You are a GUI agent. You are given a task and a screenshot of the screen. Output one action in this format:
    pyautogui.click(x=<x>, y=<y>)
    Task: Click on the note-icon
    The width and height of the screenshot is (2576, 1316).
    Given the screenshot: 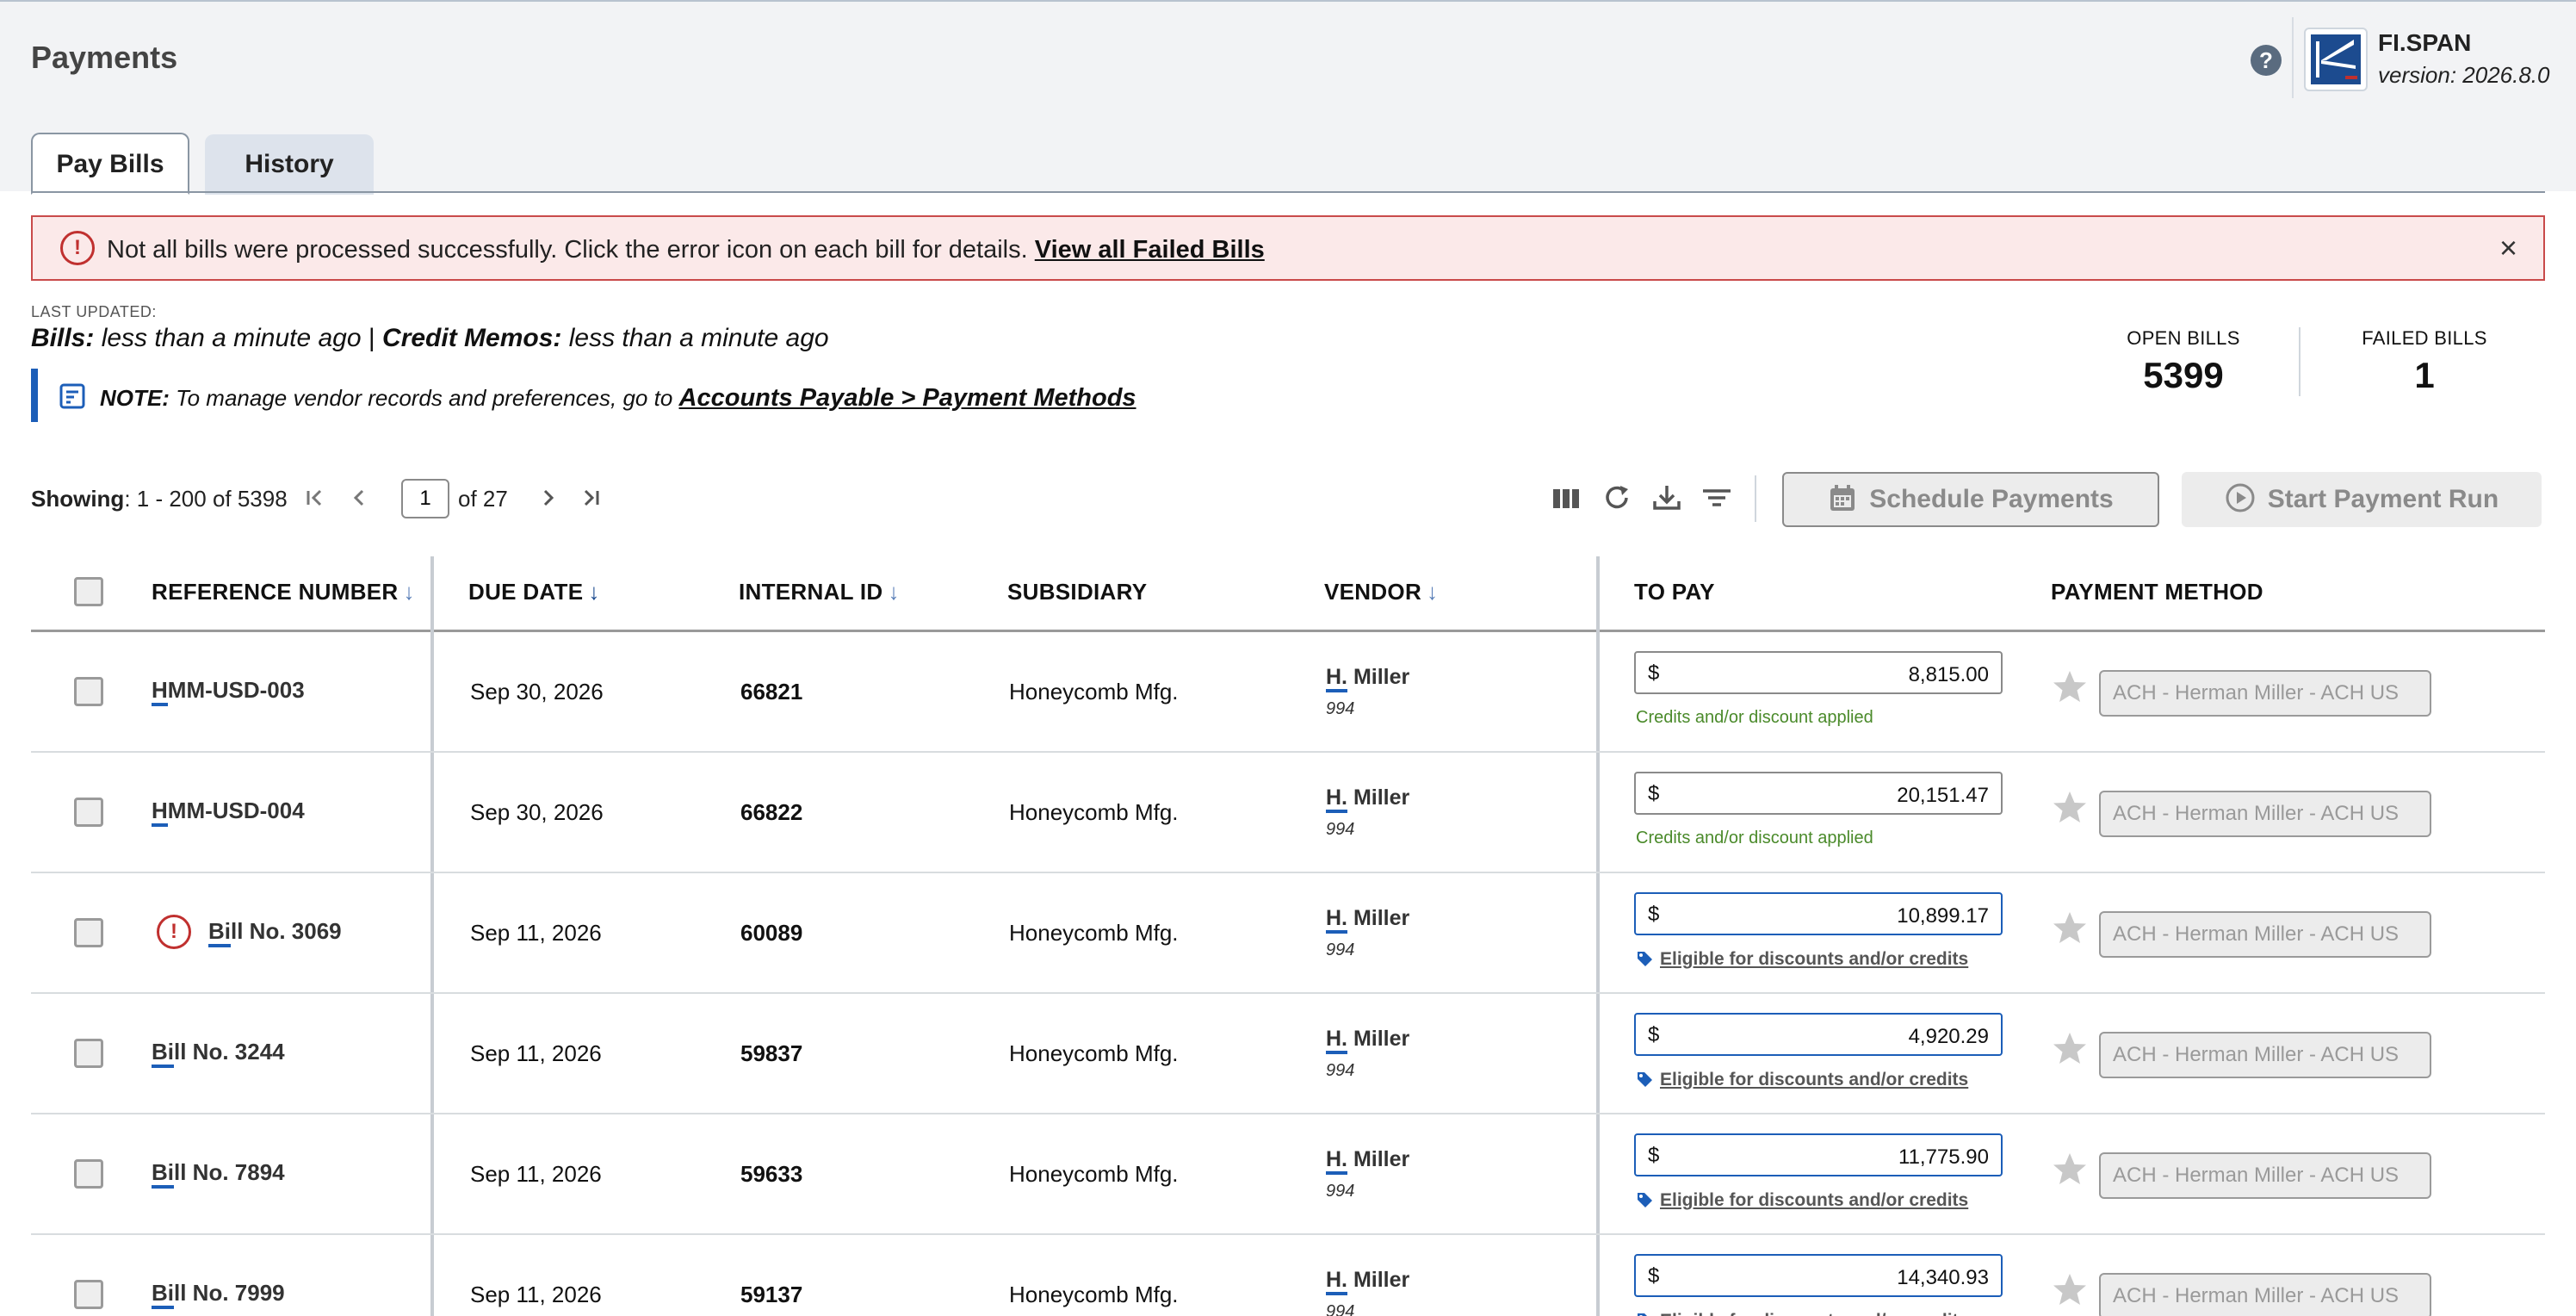 What is the action you would take?
    pyautogui.click(x=72, y=396)
    